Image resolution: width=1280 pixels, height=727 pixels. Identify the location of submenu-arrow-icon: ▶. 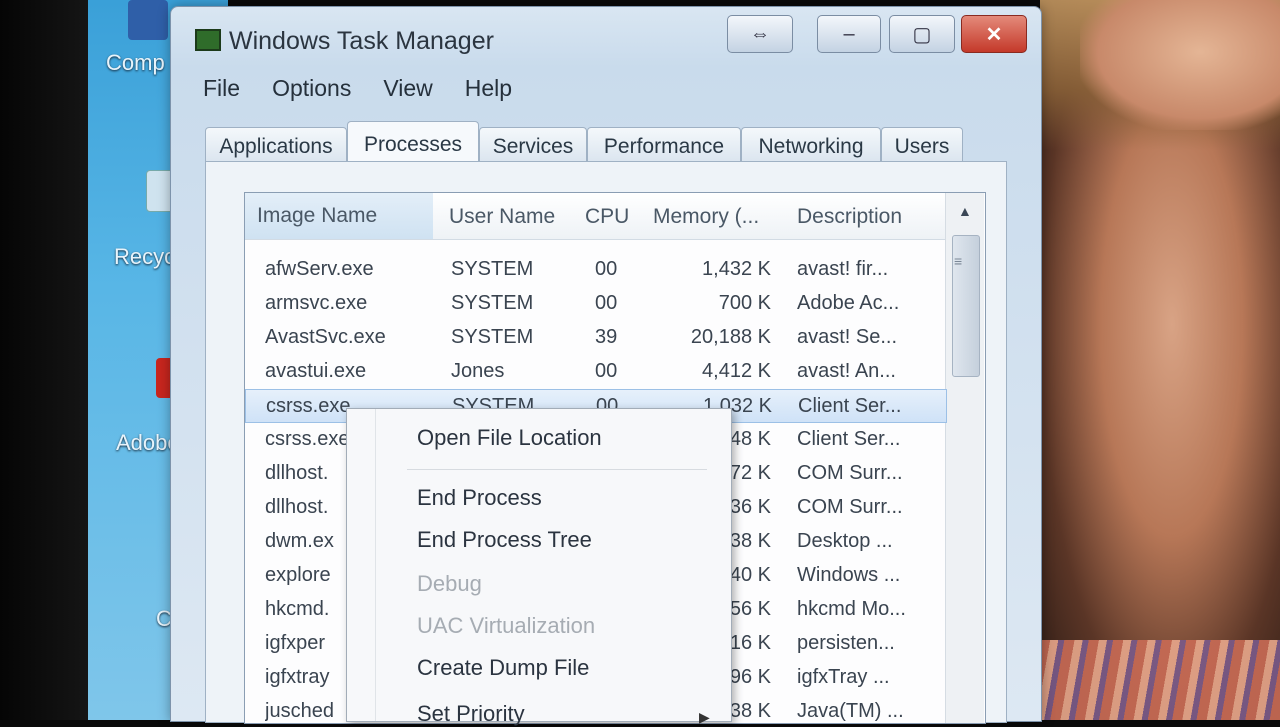
(704, 717).